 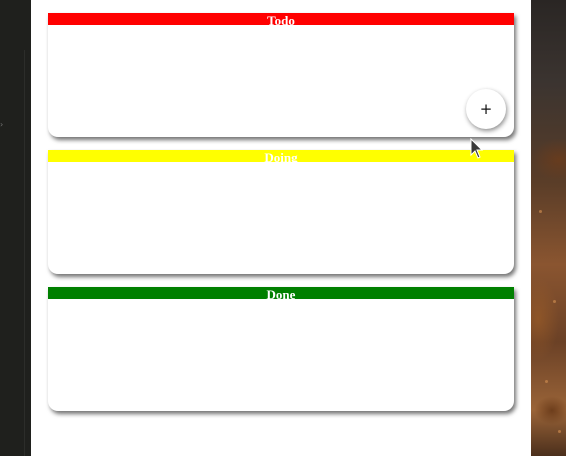 I want to click on column-header-doing: Doing, so click(x=281, y=157).